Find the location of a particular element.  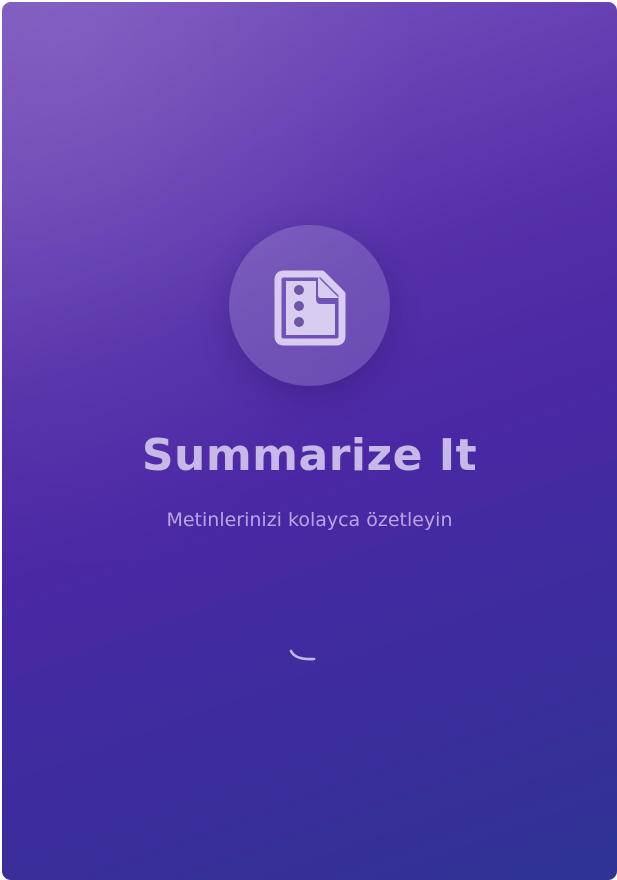

document-icon is located at coordinates (309, 307).